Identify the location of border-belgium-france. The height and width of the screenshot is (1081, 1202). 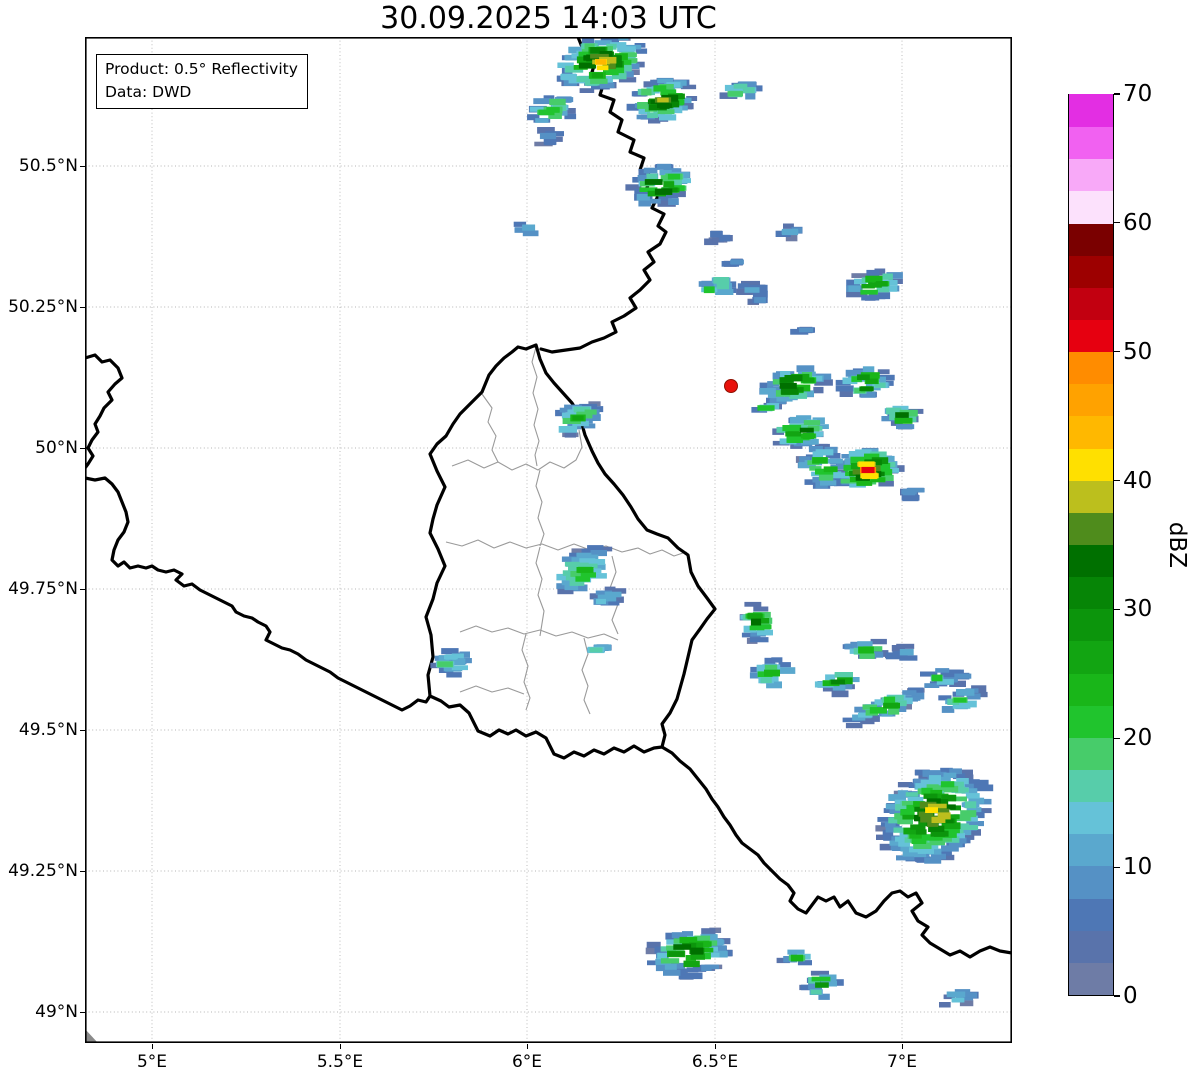
(258, 594).